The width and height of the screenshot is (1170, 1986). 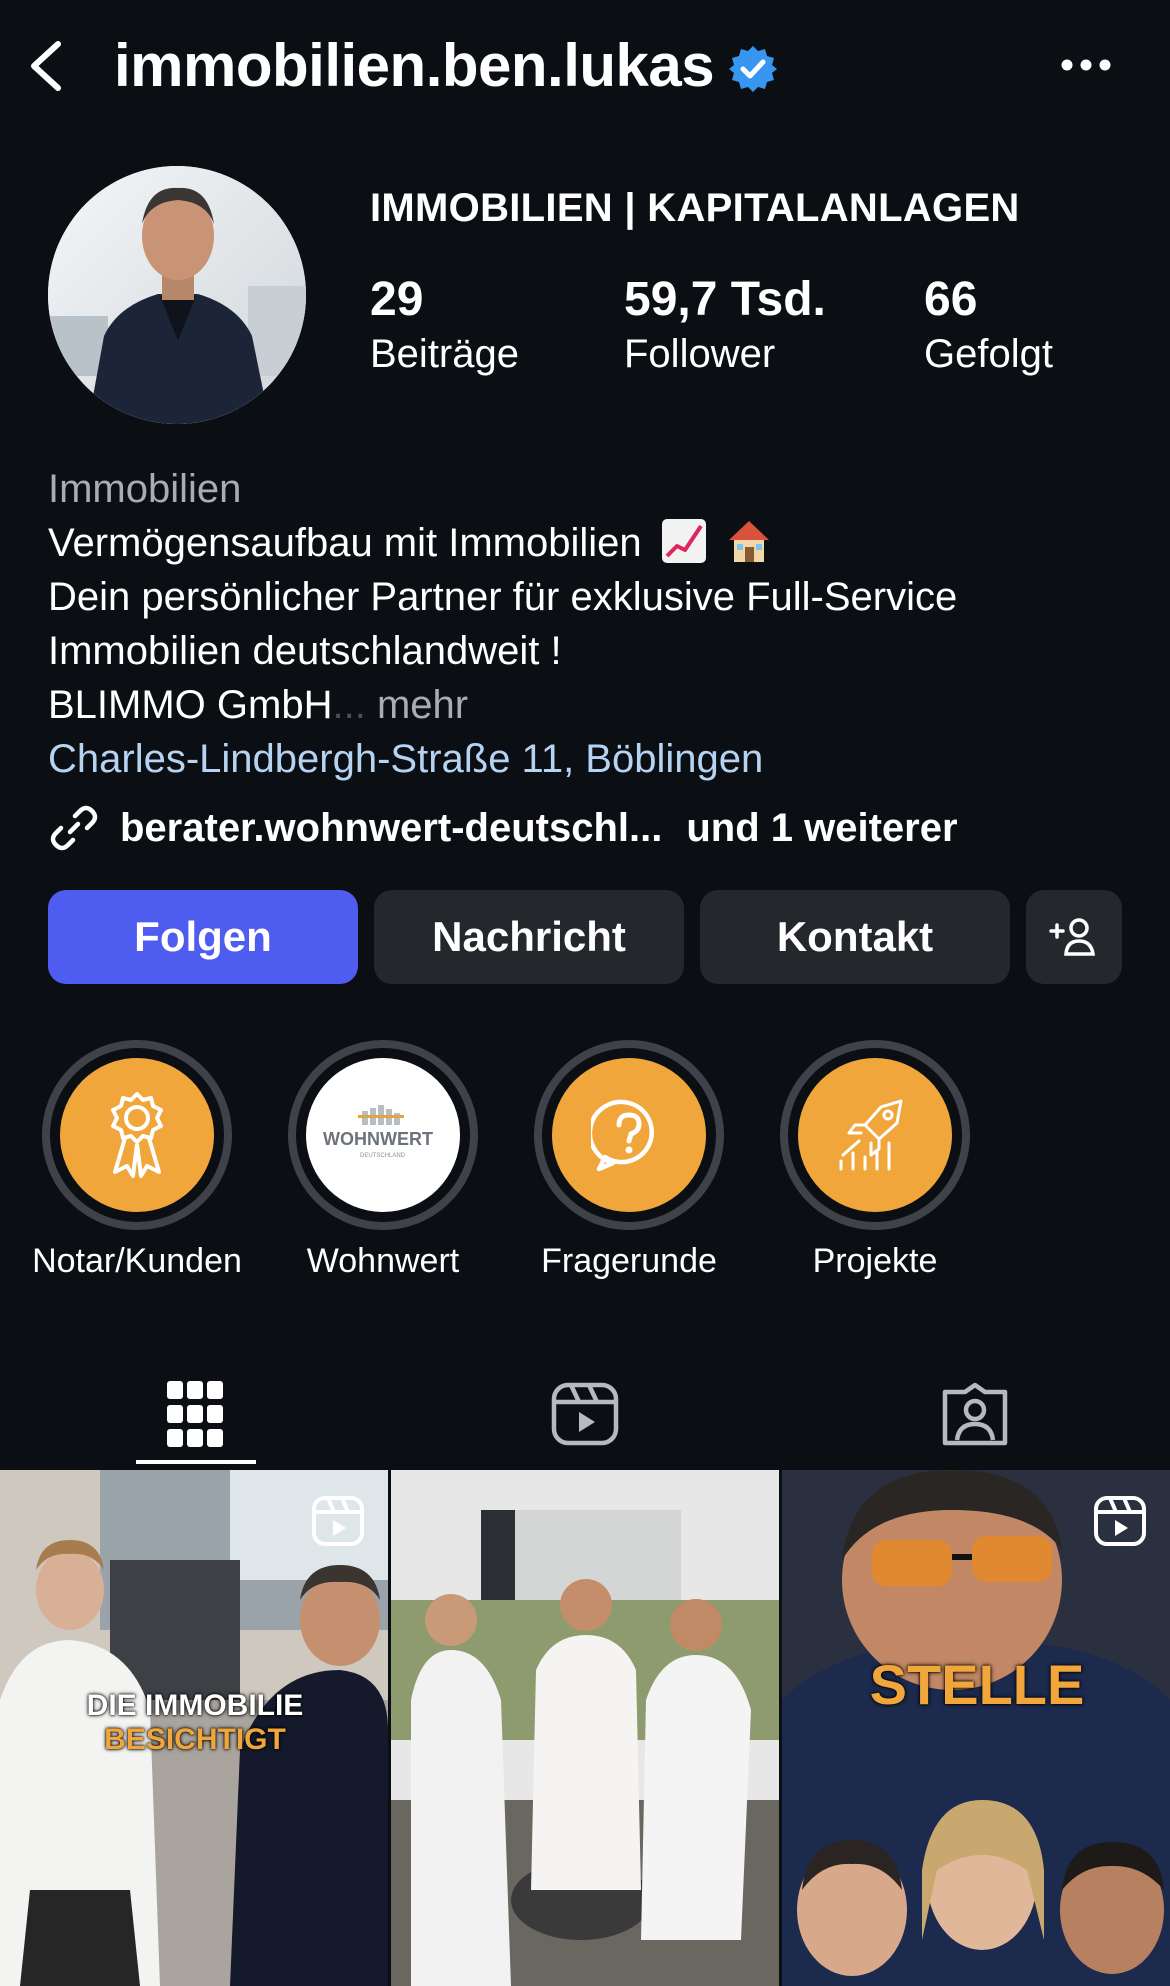 What do you see at coordinates (725, 299) in the screenshot?
I see `stat-followers-value: 59,7 Tsd.` at bounding box center [725, 299].